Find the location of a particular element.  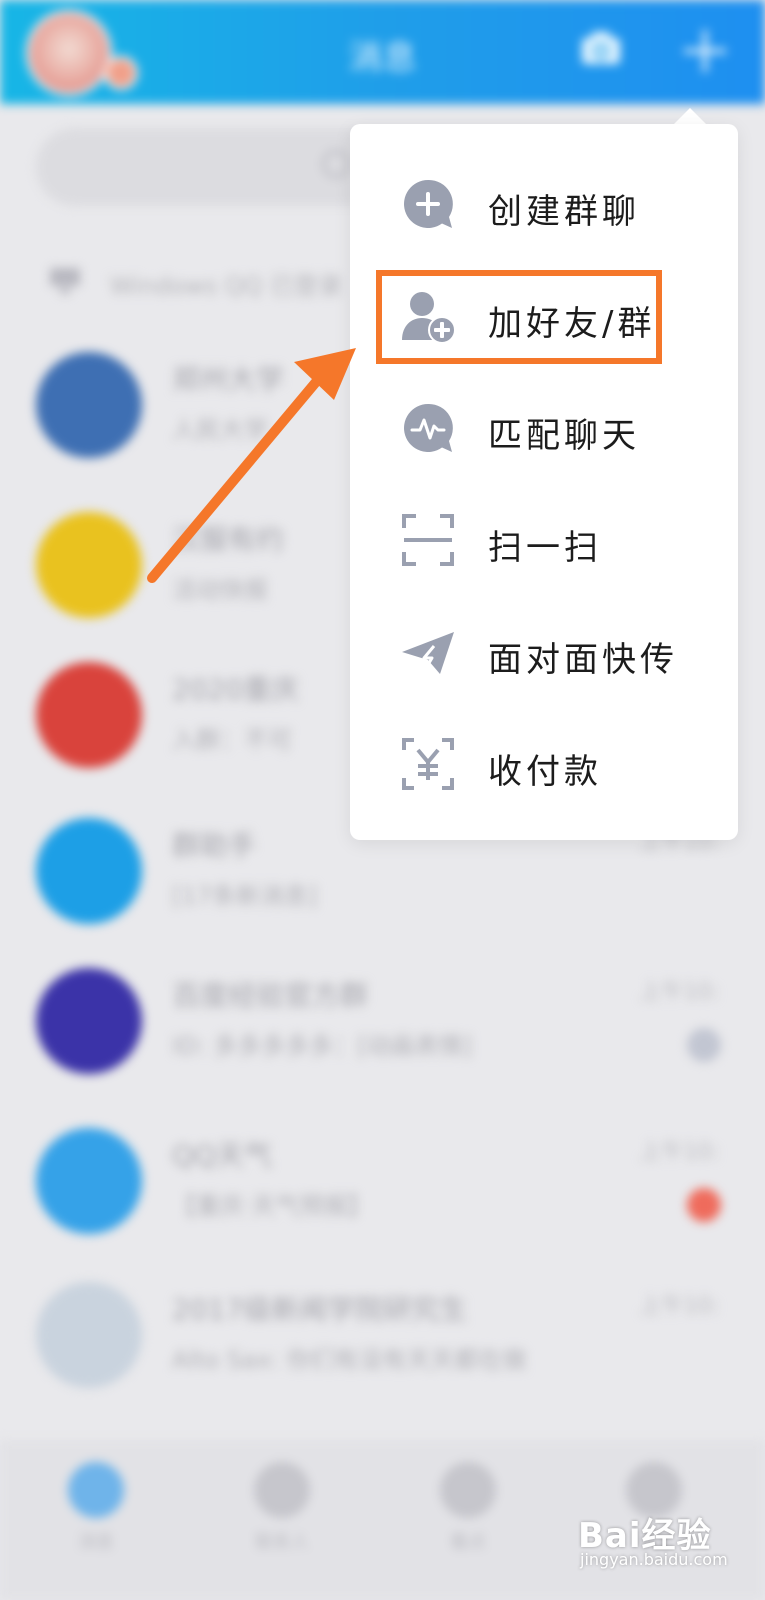

conversation-name: QQ天气 is located at coordinates (222, 1155).